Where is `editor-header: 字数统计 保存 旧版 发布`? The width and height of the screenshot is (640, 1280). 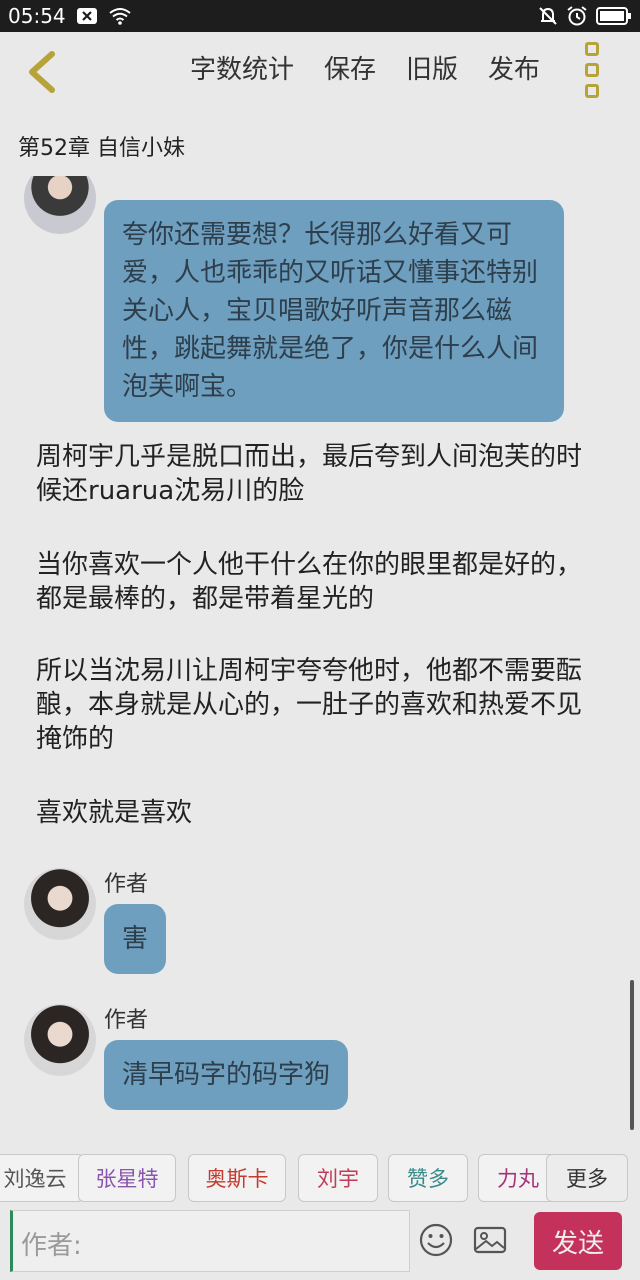
editor-header: 字数统计 保存 旧版 发布 is located at coordinates (320, 72).